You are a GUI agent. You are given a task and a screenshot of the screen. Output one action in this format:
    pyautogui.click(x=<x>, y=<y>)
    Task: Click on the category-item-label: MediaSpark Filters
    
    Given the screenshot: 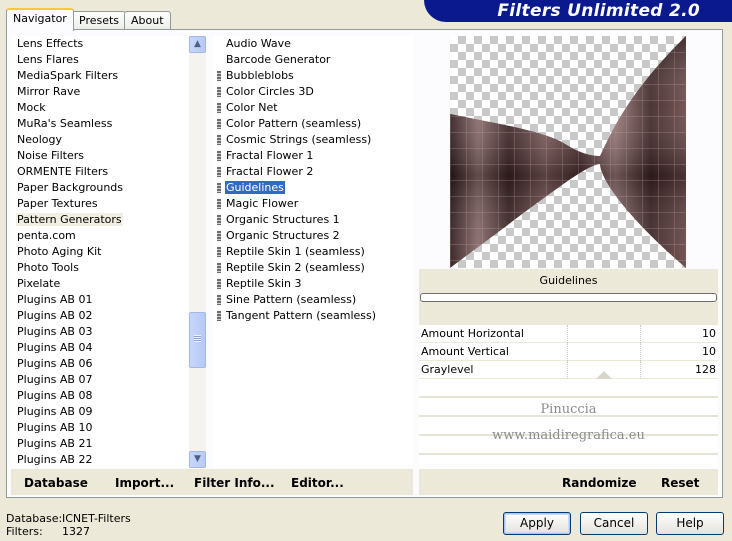 What is the action you would take?
    pyautogui.click(x=68, y=75)
    